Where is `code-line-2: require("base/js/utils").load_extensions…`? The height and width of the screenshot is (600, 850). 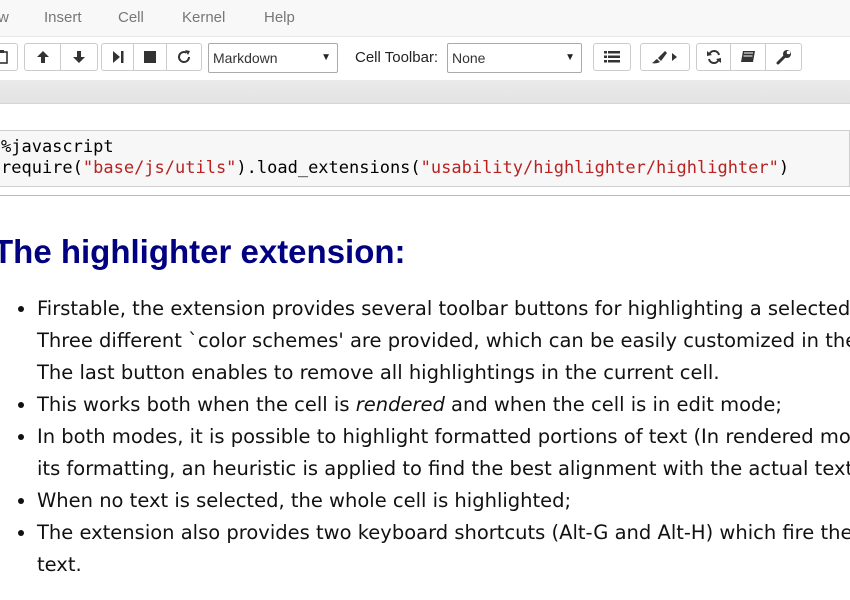 code-line-2: require("base/js/utils").load_extensions… is located at coordinates (425, 168).